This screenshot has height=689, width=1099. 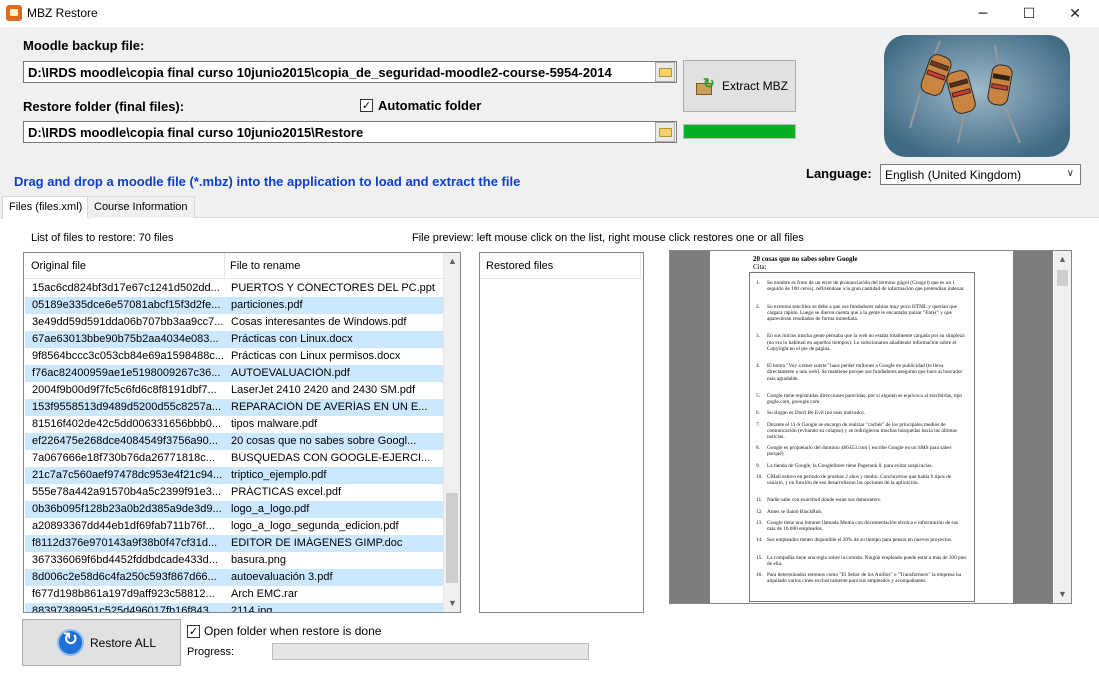 What do you see at coordinates (1033, 427) in the screenshot?
I see `preview-margin-right` at bounding box center [1033, 427].